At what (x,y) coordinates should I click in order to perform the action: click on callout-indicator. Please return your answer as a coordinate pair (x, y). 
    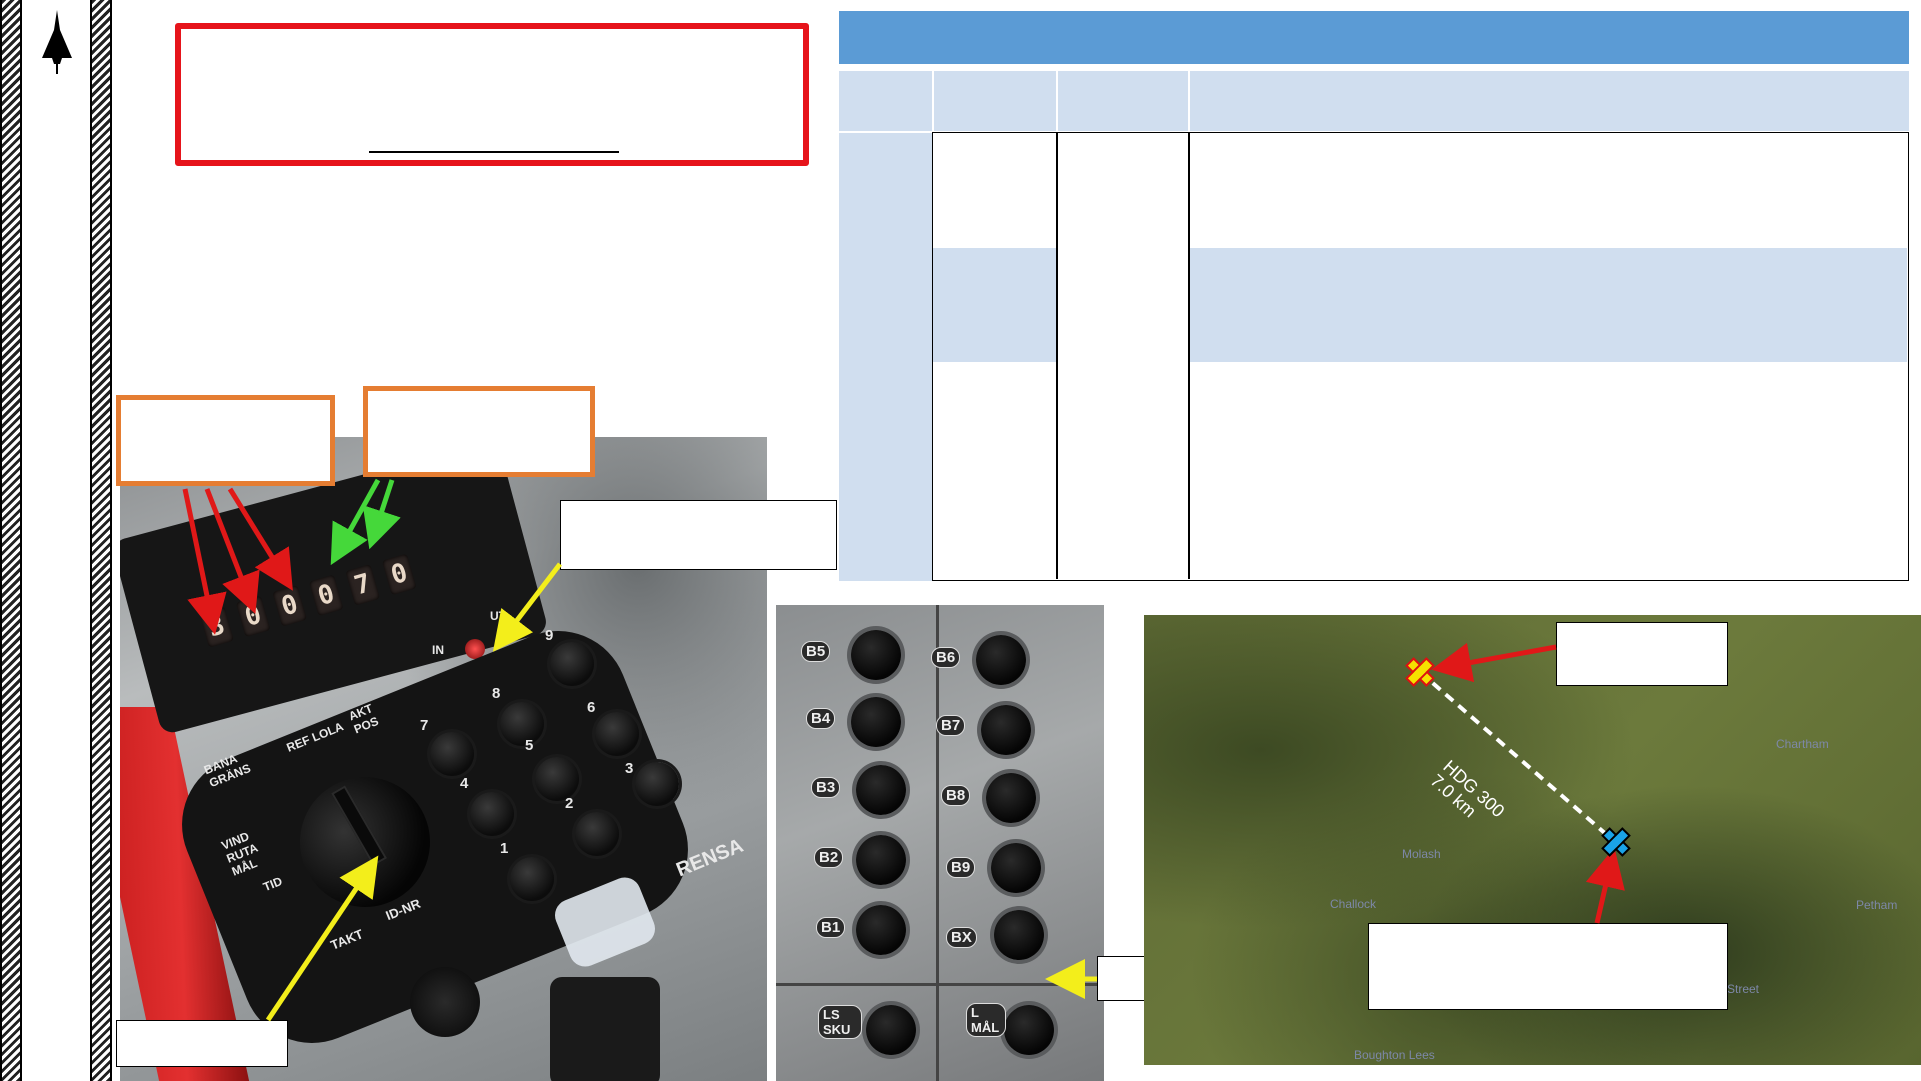
    Looking at the image, I should click on (698, 535).